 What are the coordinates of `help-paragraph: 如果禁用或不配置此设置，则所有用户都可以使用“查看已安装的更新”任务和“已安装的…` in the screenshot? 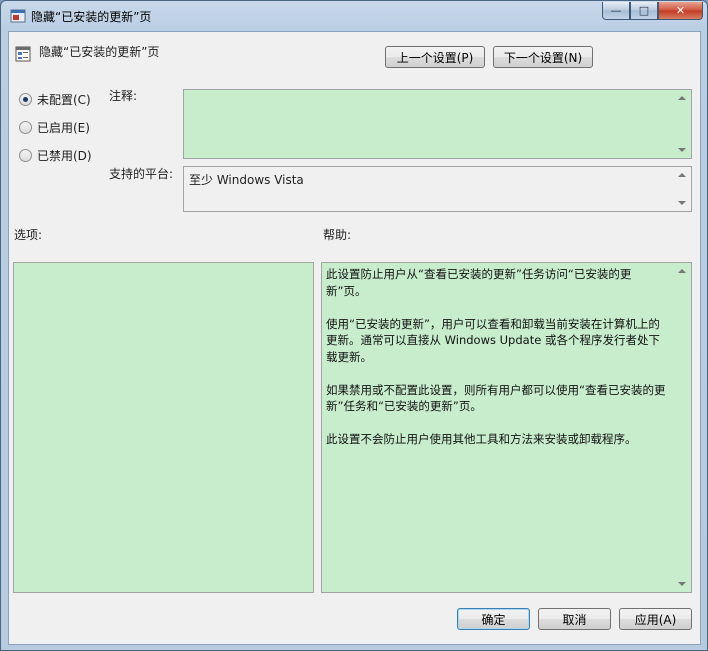 It's located at (496, 398).